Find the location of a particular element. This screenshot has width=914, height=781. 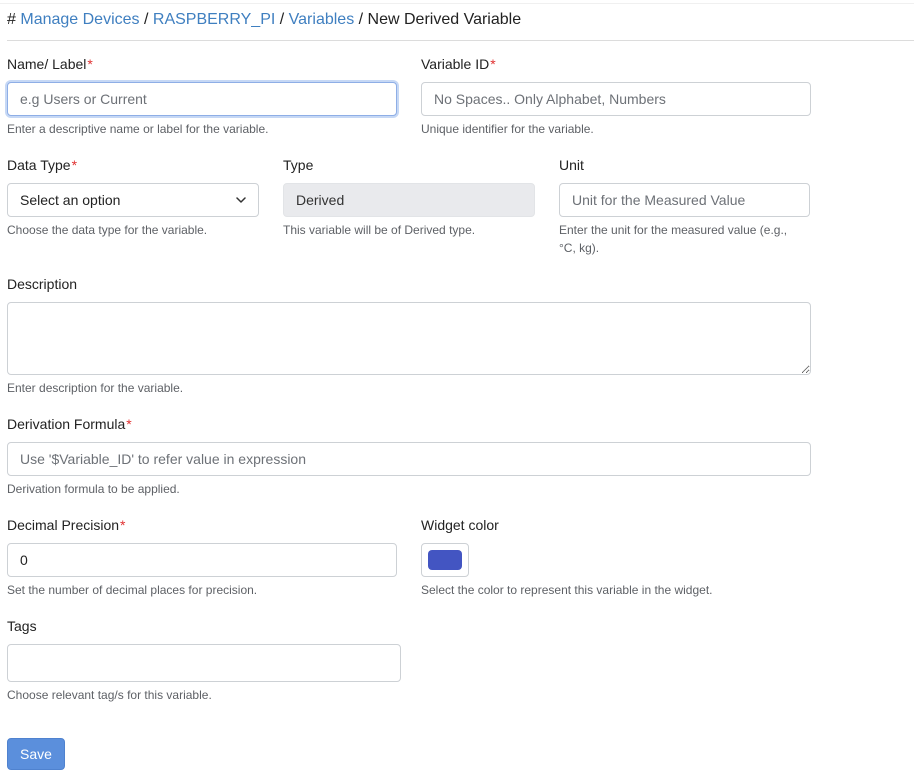

widget-color-label: Widget color is located at coordinates (460, 525).